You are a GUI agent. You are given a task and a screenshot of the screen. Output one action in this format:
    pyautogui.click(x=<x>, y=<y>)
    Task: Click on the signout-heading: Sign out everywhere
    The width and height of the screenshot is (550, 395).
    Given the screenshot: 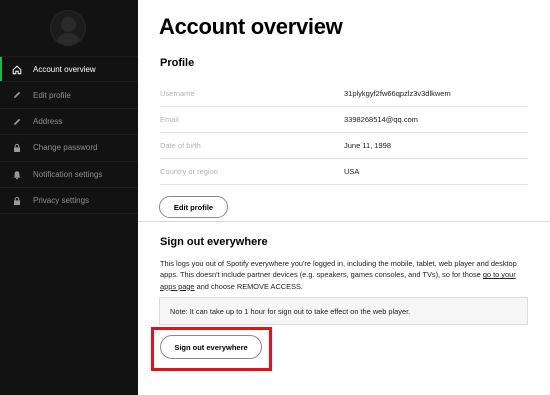 What is the action you would take?
    pyautogui.click(x=214, y=242)
    